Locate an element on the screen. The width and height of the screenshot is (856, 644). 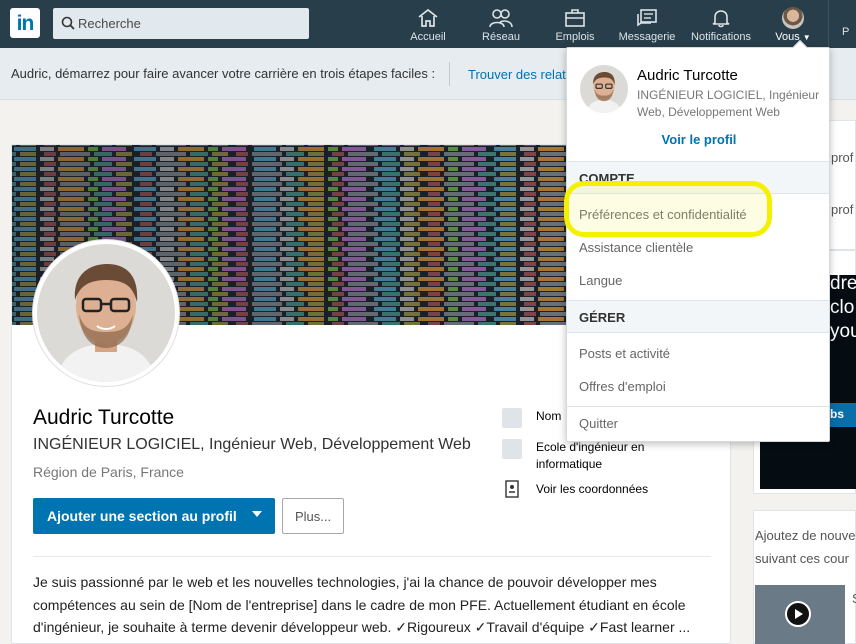
school-icon is located at coordinates (512, 449).